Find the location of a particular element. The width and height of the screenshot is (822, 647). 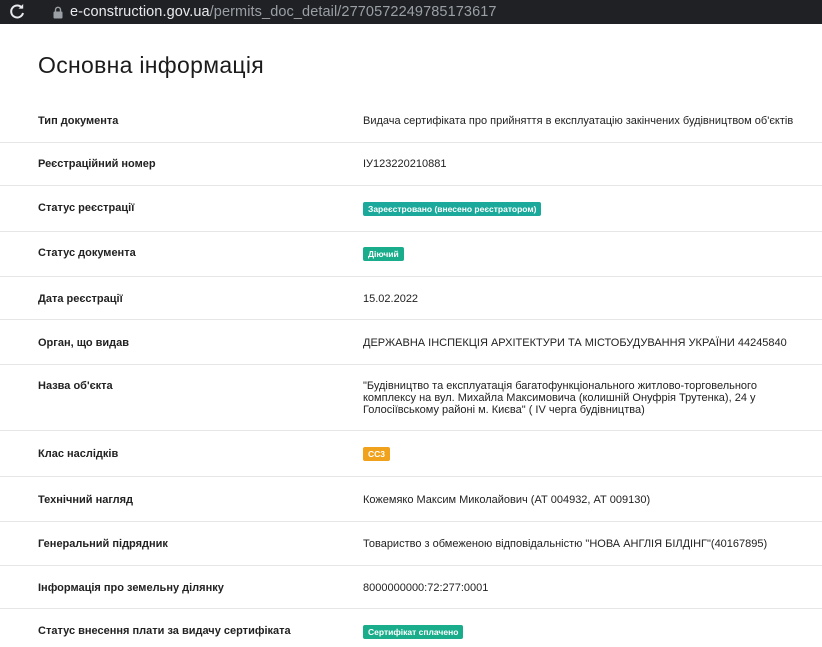

row-label: Клас наслідків is located at coordinates (78, 454).